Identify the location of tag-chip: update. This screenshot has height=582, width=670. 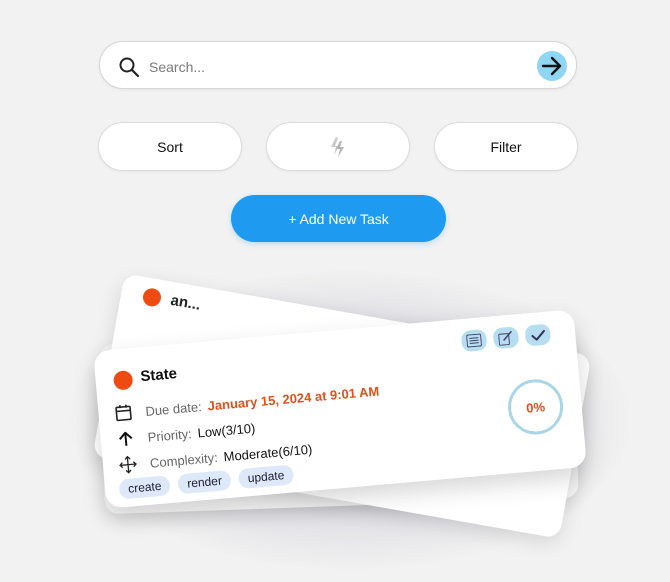
(266, 477).